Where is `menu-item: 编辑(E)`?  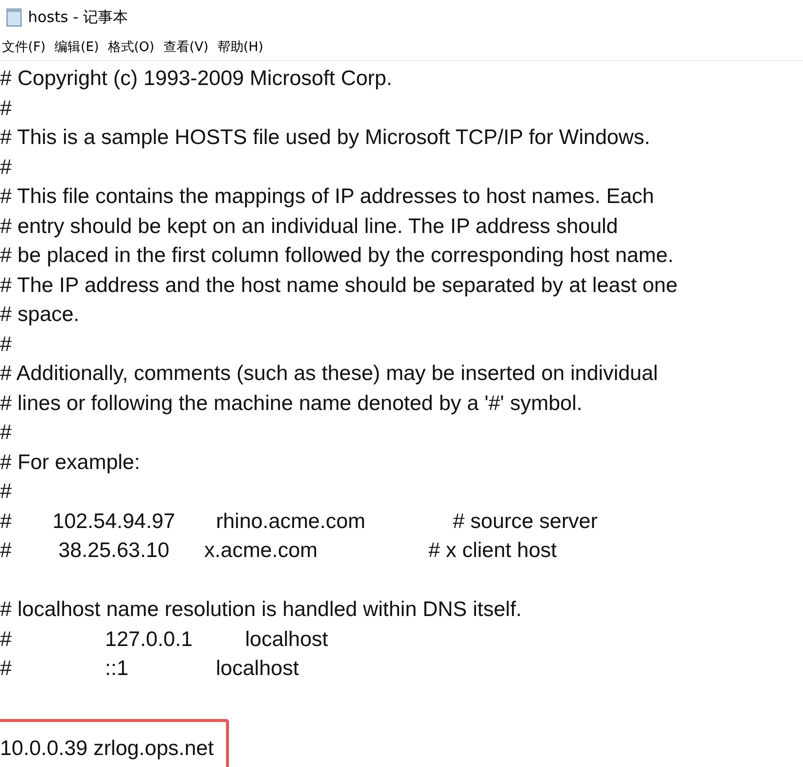 menu-item: 编辑(E) is located at coordinates (79, 47).